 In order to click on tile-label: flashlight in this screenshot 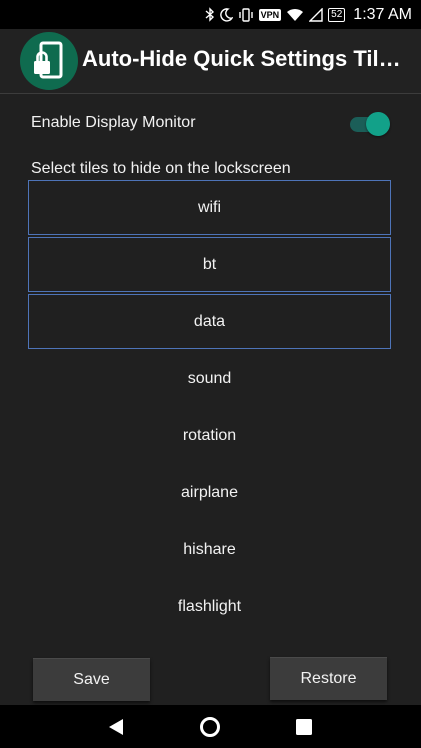, I will do `click(209, 606)`.